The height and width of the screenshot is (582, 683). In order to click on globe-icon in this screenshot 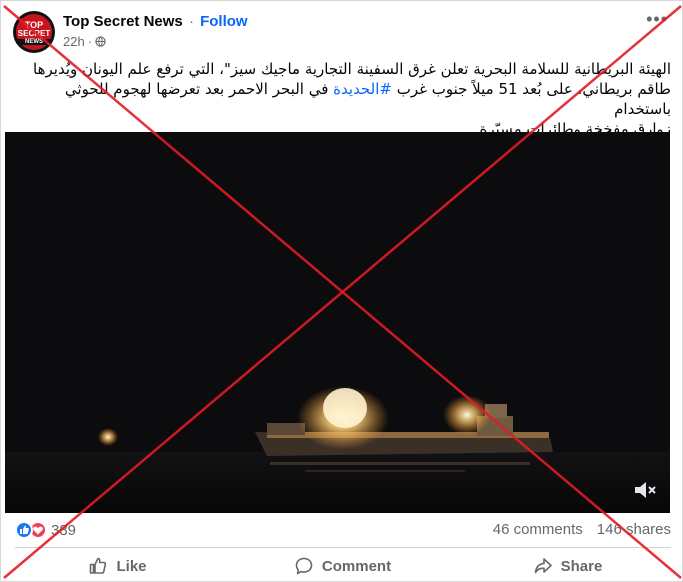, I will do `click(100, 41)`.